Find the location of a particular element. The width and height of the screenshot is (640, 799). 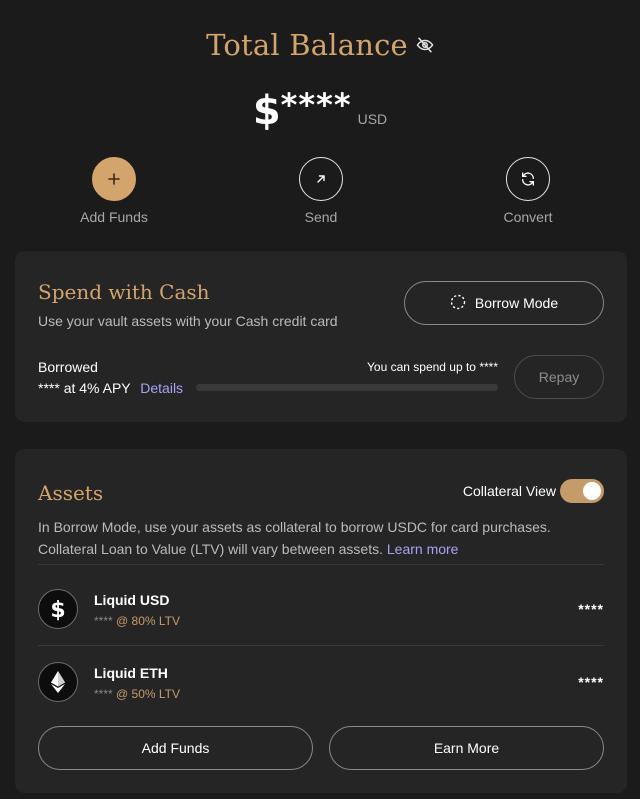

borrowed-info: **** at 4% APY Details is located at coordinates (110, 388).